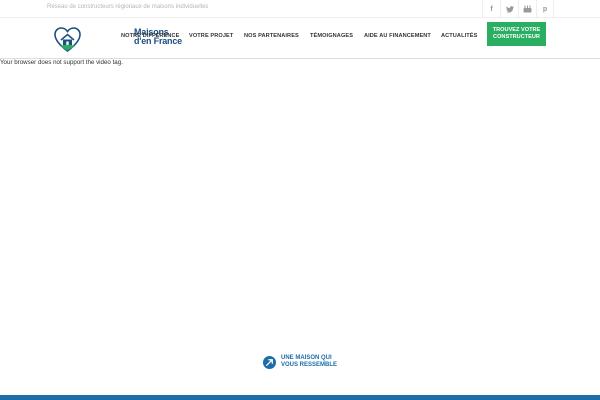 The image size is (600, 400). What do you see at coordinates (331, 36) in the screenshot?
I see `nav-temoignages: TÉMOIGNAGES` at bounding box center [331, 36].